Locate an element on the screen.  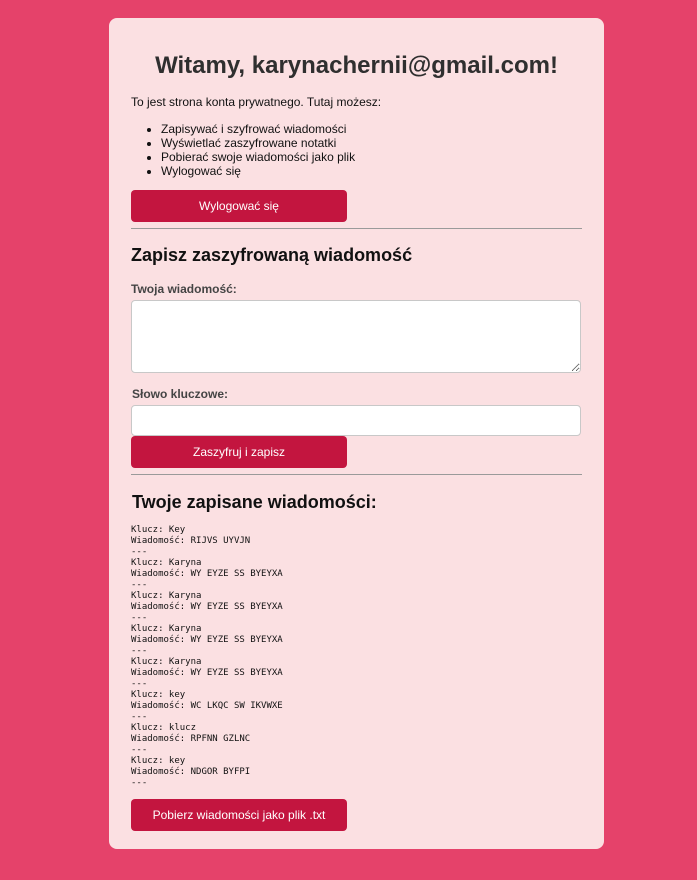
entry-message-line: Wiadomość: RPFNN GZLNC is located at coordinates (191, 739).